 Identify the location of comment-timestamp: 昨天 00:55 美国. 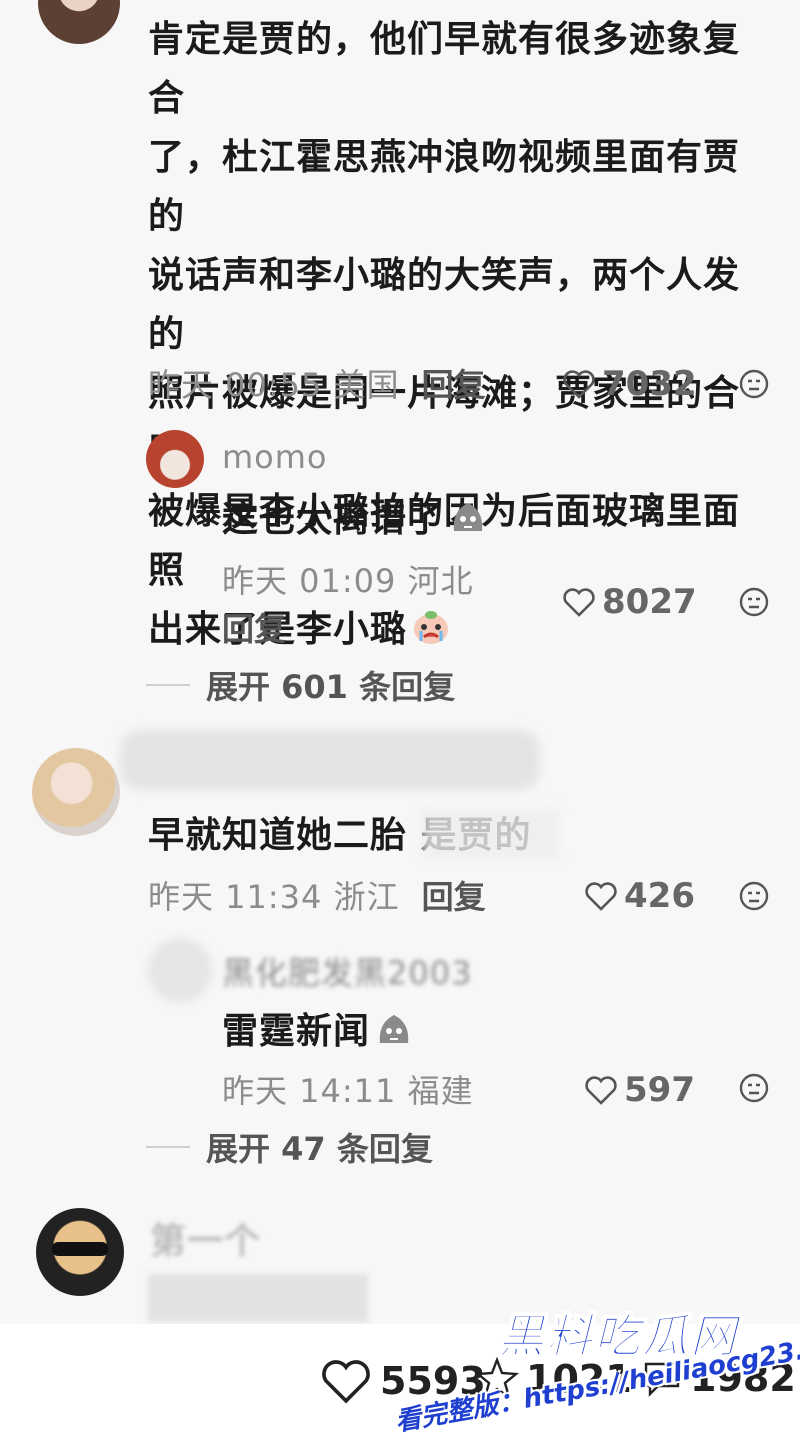
(274, 385).